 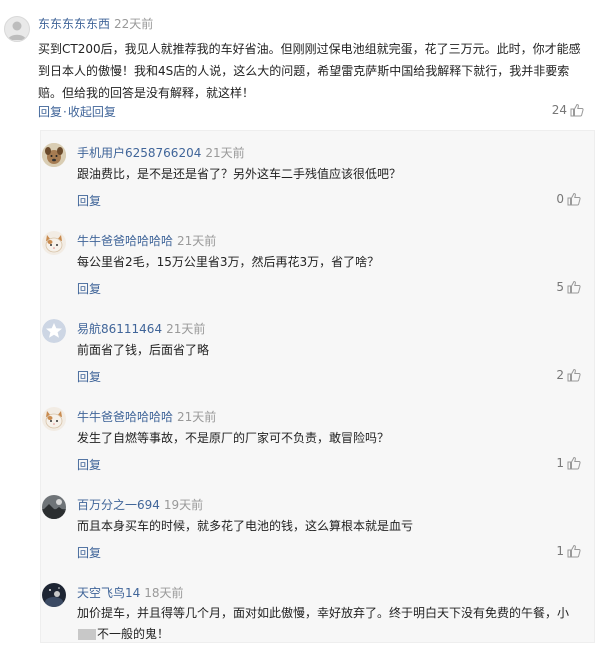 I want to click on timestamp: 18天前, so click(x=164, y=593).